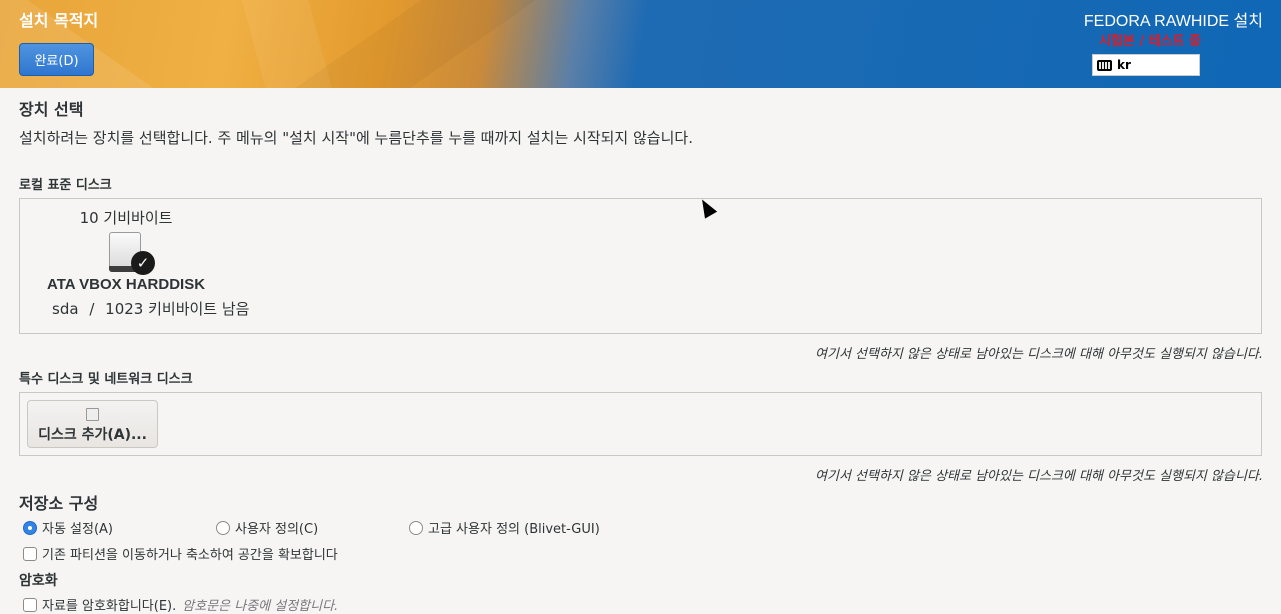  Describe the element at coordinates (1146, 65) in the screenshot. I see `keyboard-layout-indicator: kr` at that location.